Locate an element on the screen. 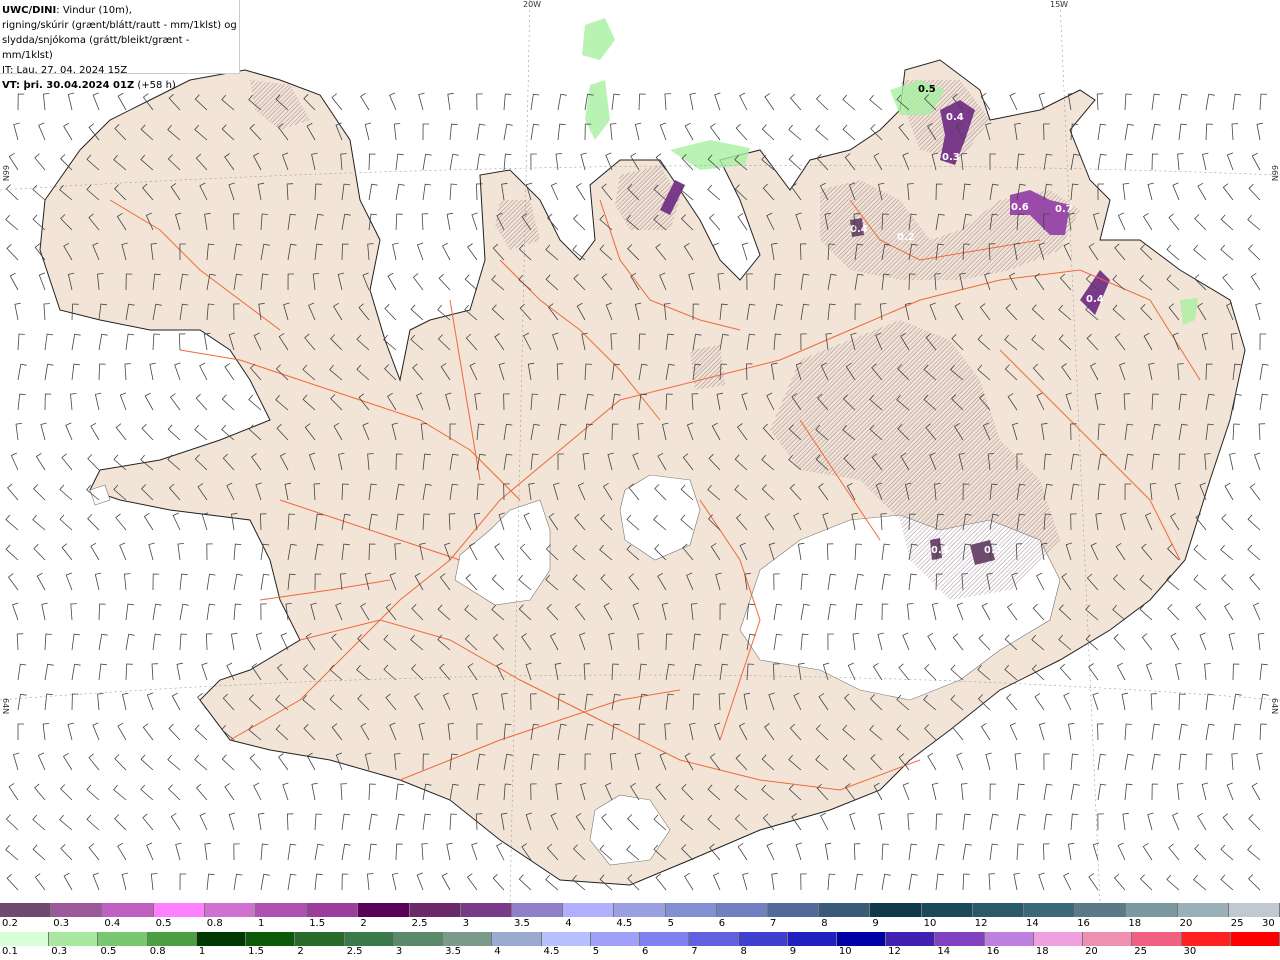  init-time: IT: Lau. 27. 04. 2024 15Z is located at coordinates (65, 70).